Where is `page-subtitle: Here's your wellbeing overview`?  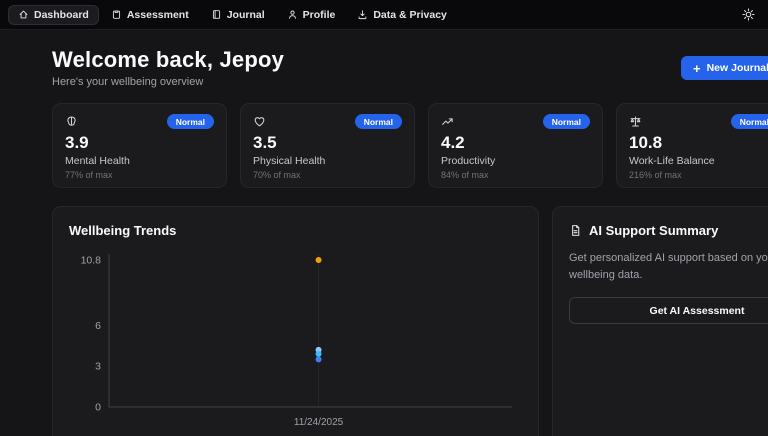 page-subtitle: Here's your wellbeing overview is located at coordinates (128, 82).